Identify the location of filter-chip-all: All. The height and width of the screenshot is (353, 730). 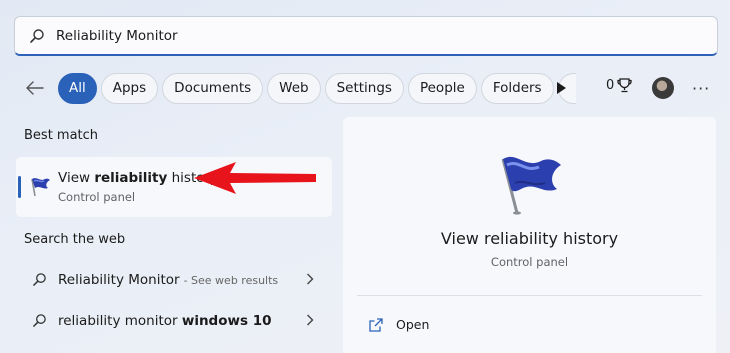
(77, 88).